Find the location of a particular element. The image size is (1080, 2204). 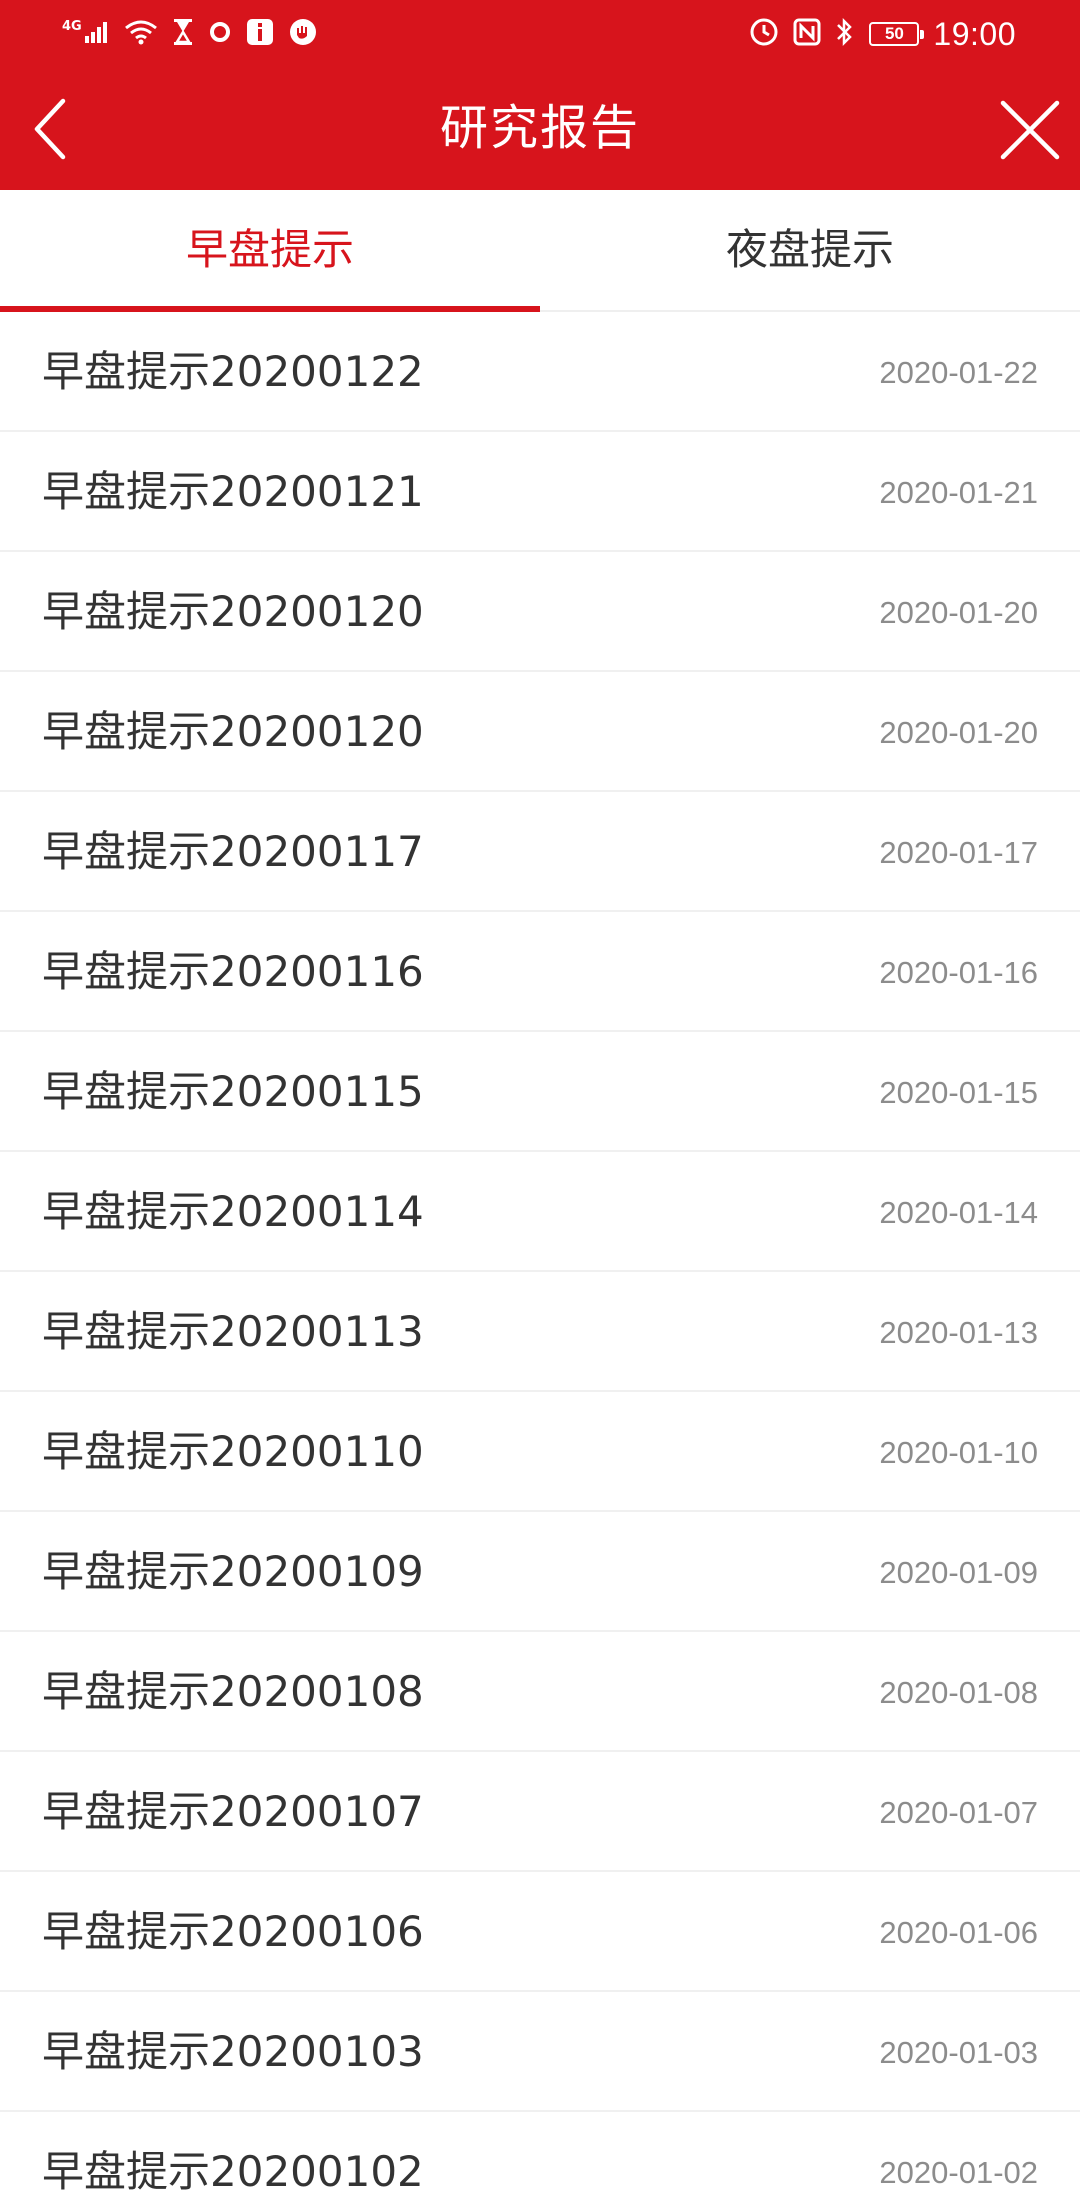

report-title: 早盘提示20200121 is located at coordinates (233, 491).